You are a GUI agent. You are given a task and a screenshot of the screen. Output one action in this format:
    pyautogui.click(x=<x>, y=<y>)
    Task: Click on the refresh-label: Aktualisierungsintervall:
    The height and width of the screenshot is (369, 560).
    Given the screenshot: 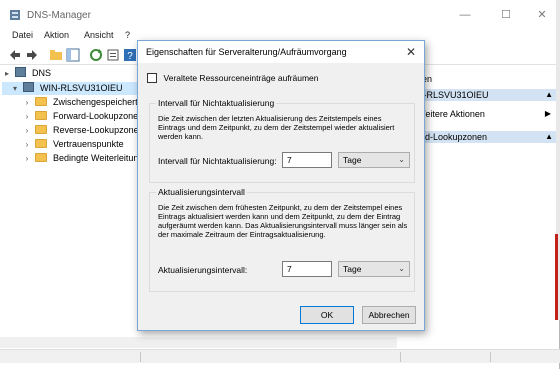 What is the action you would take?
    pyautogui.click(x=203, y=270)
    